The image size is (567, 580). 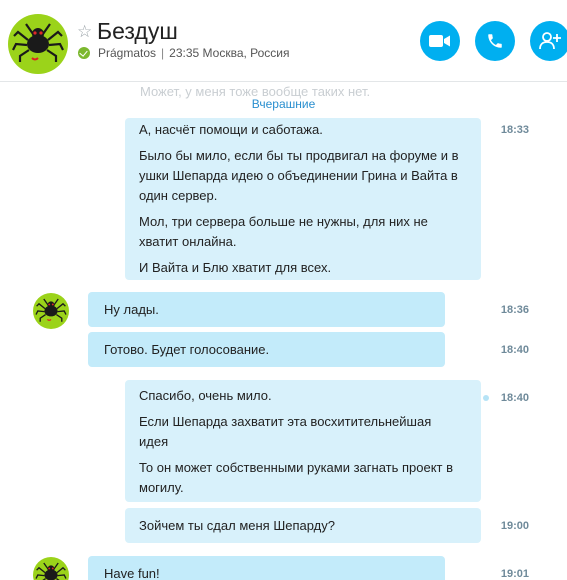 I want to click on online-status-icon, so click(x=84, y=53).